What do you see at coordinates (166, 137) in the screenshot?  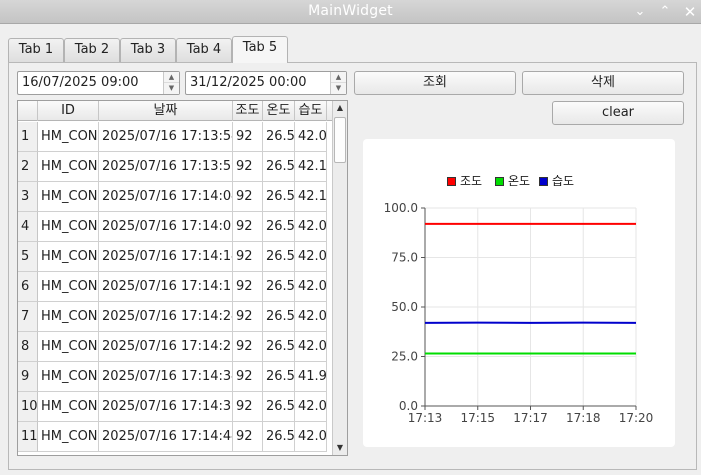 I see `cell-date: 2025/07/16 17:13:54` at bounding box center [166, 137].